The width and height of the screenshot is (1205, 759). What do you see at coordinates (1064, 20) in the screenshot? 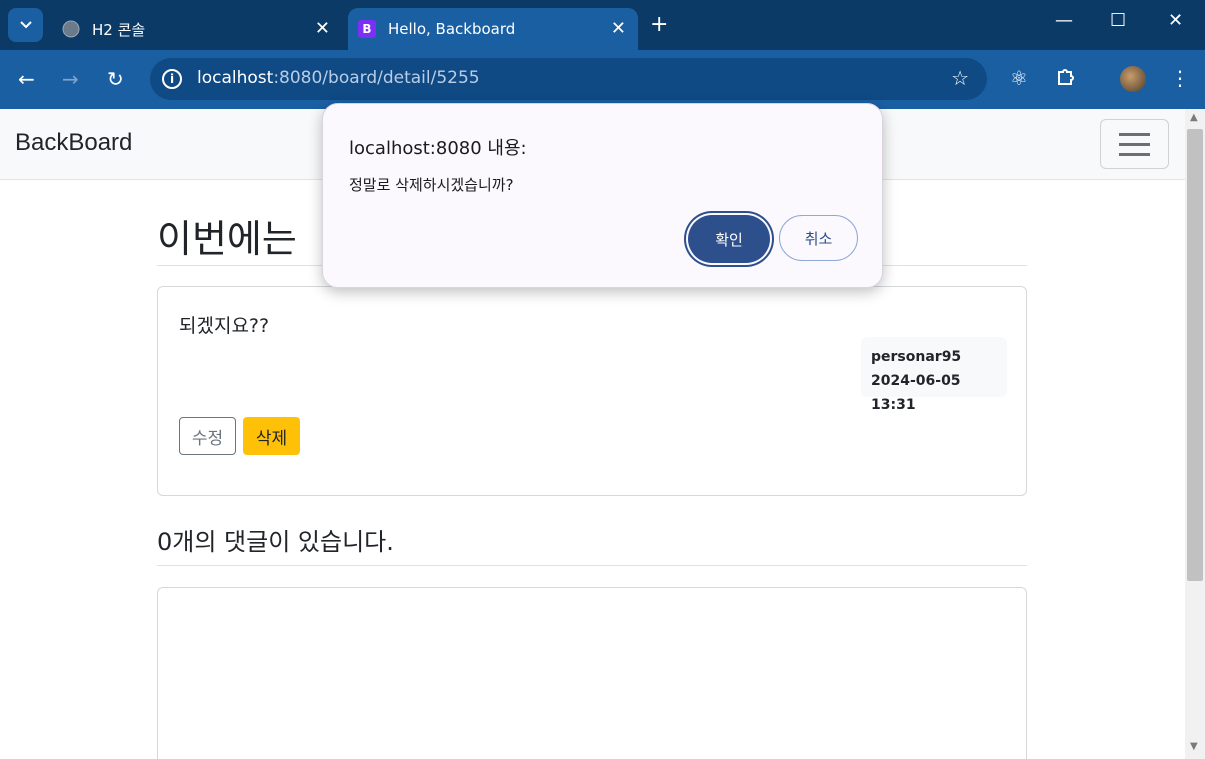
I see `minimize-button: —` at bounding box center [1064, 20].